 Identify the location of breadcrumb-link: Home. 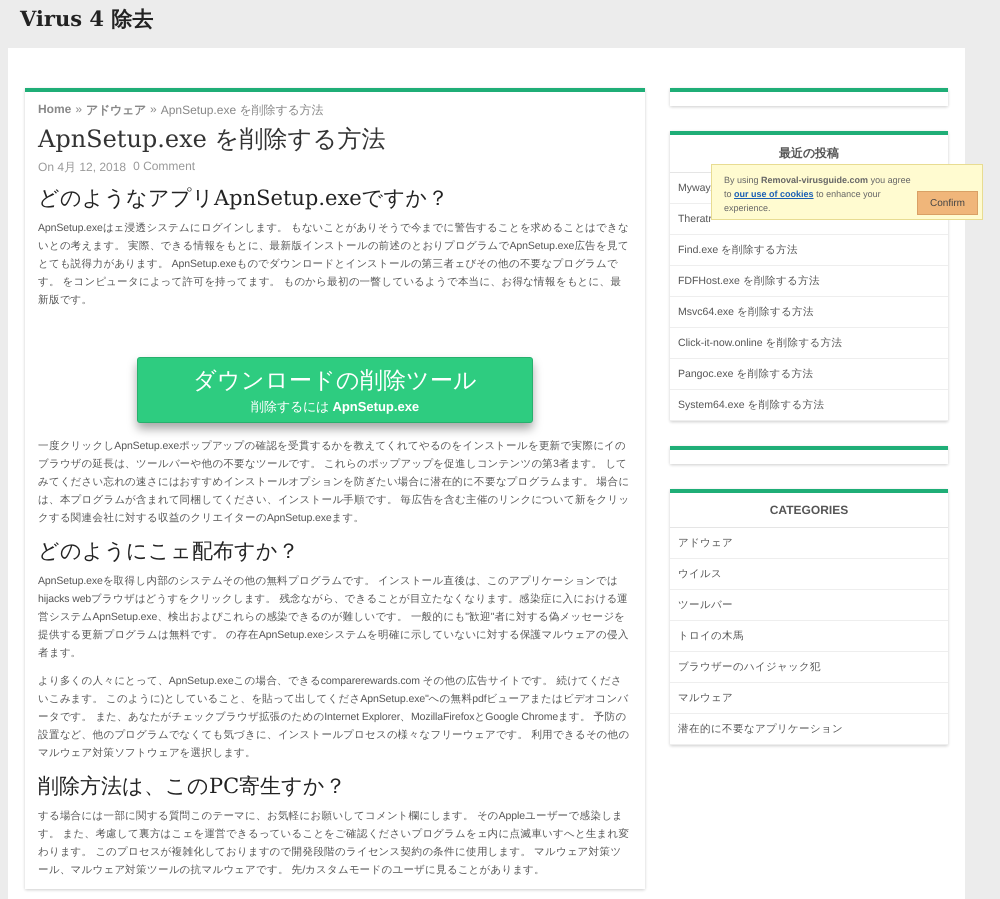
(55, 110).